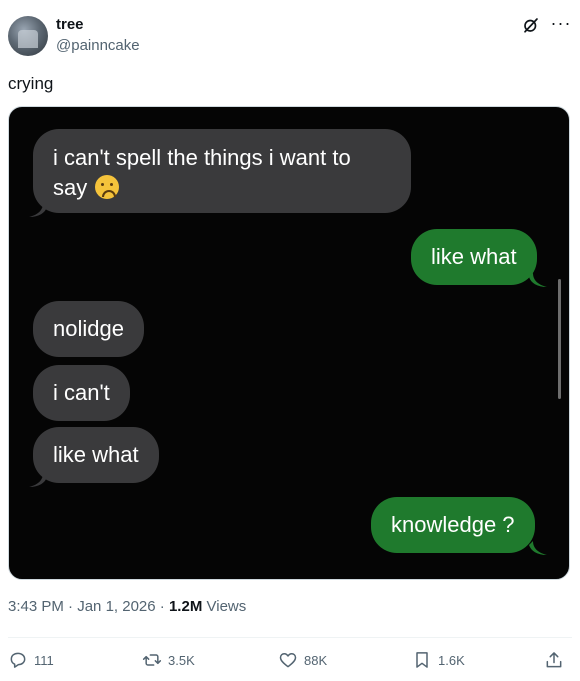 This screenshot has height=681, width=580. What do you see at coordinates (531, 25) in the screenshot?
I see `grok-icon` at bounding box center [531, 25].